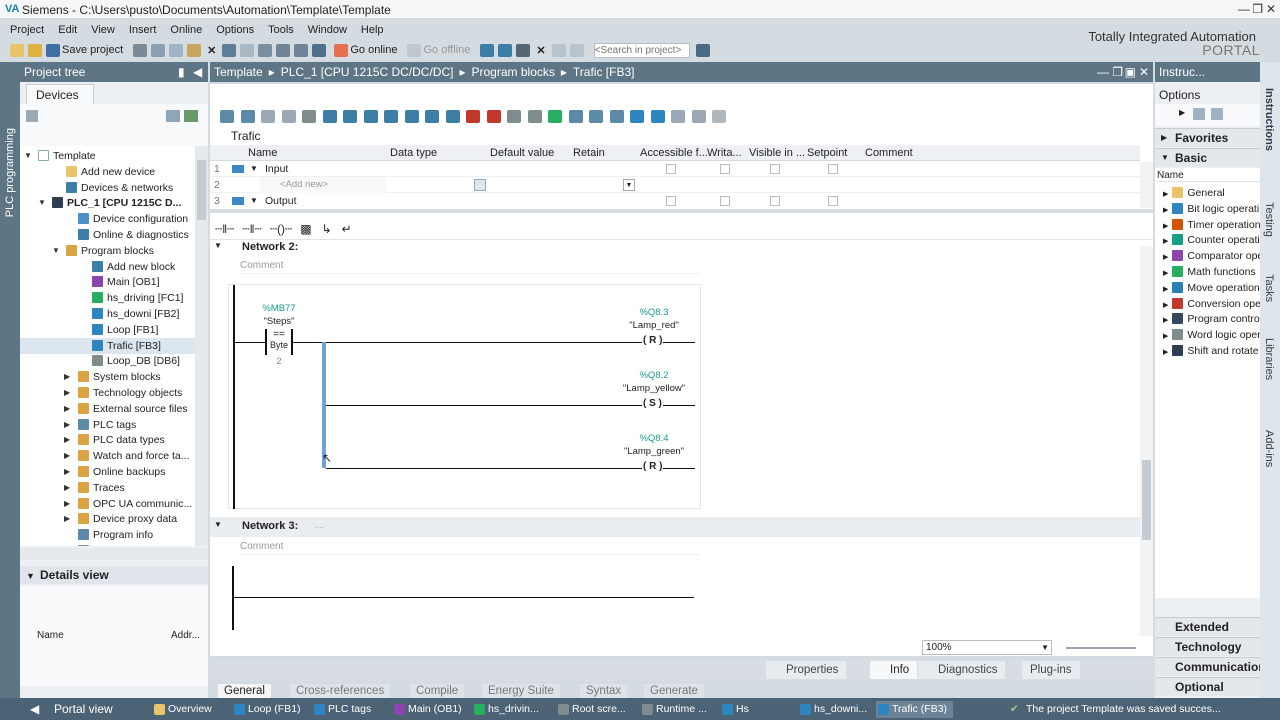 Image resolution: width=1280 pixels, height=720 pixels. Describe the element at coordinates (32, 116) in the screenshot. I see `tree-settings-icon` at that location.